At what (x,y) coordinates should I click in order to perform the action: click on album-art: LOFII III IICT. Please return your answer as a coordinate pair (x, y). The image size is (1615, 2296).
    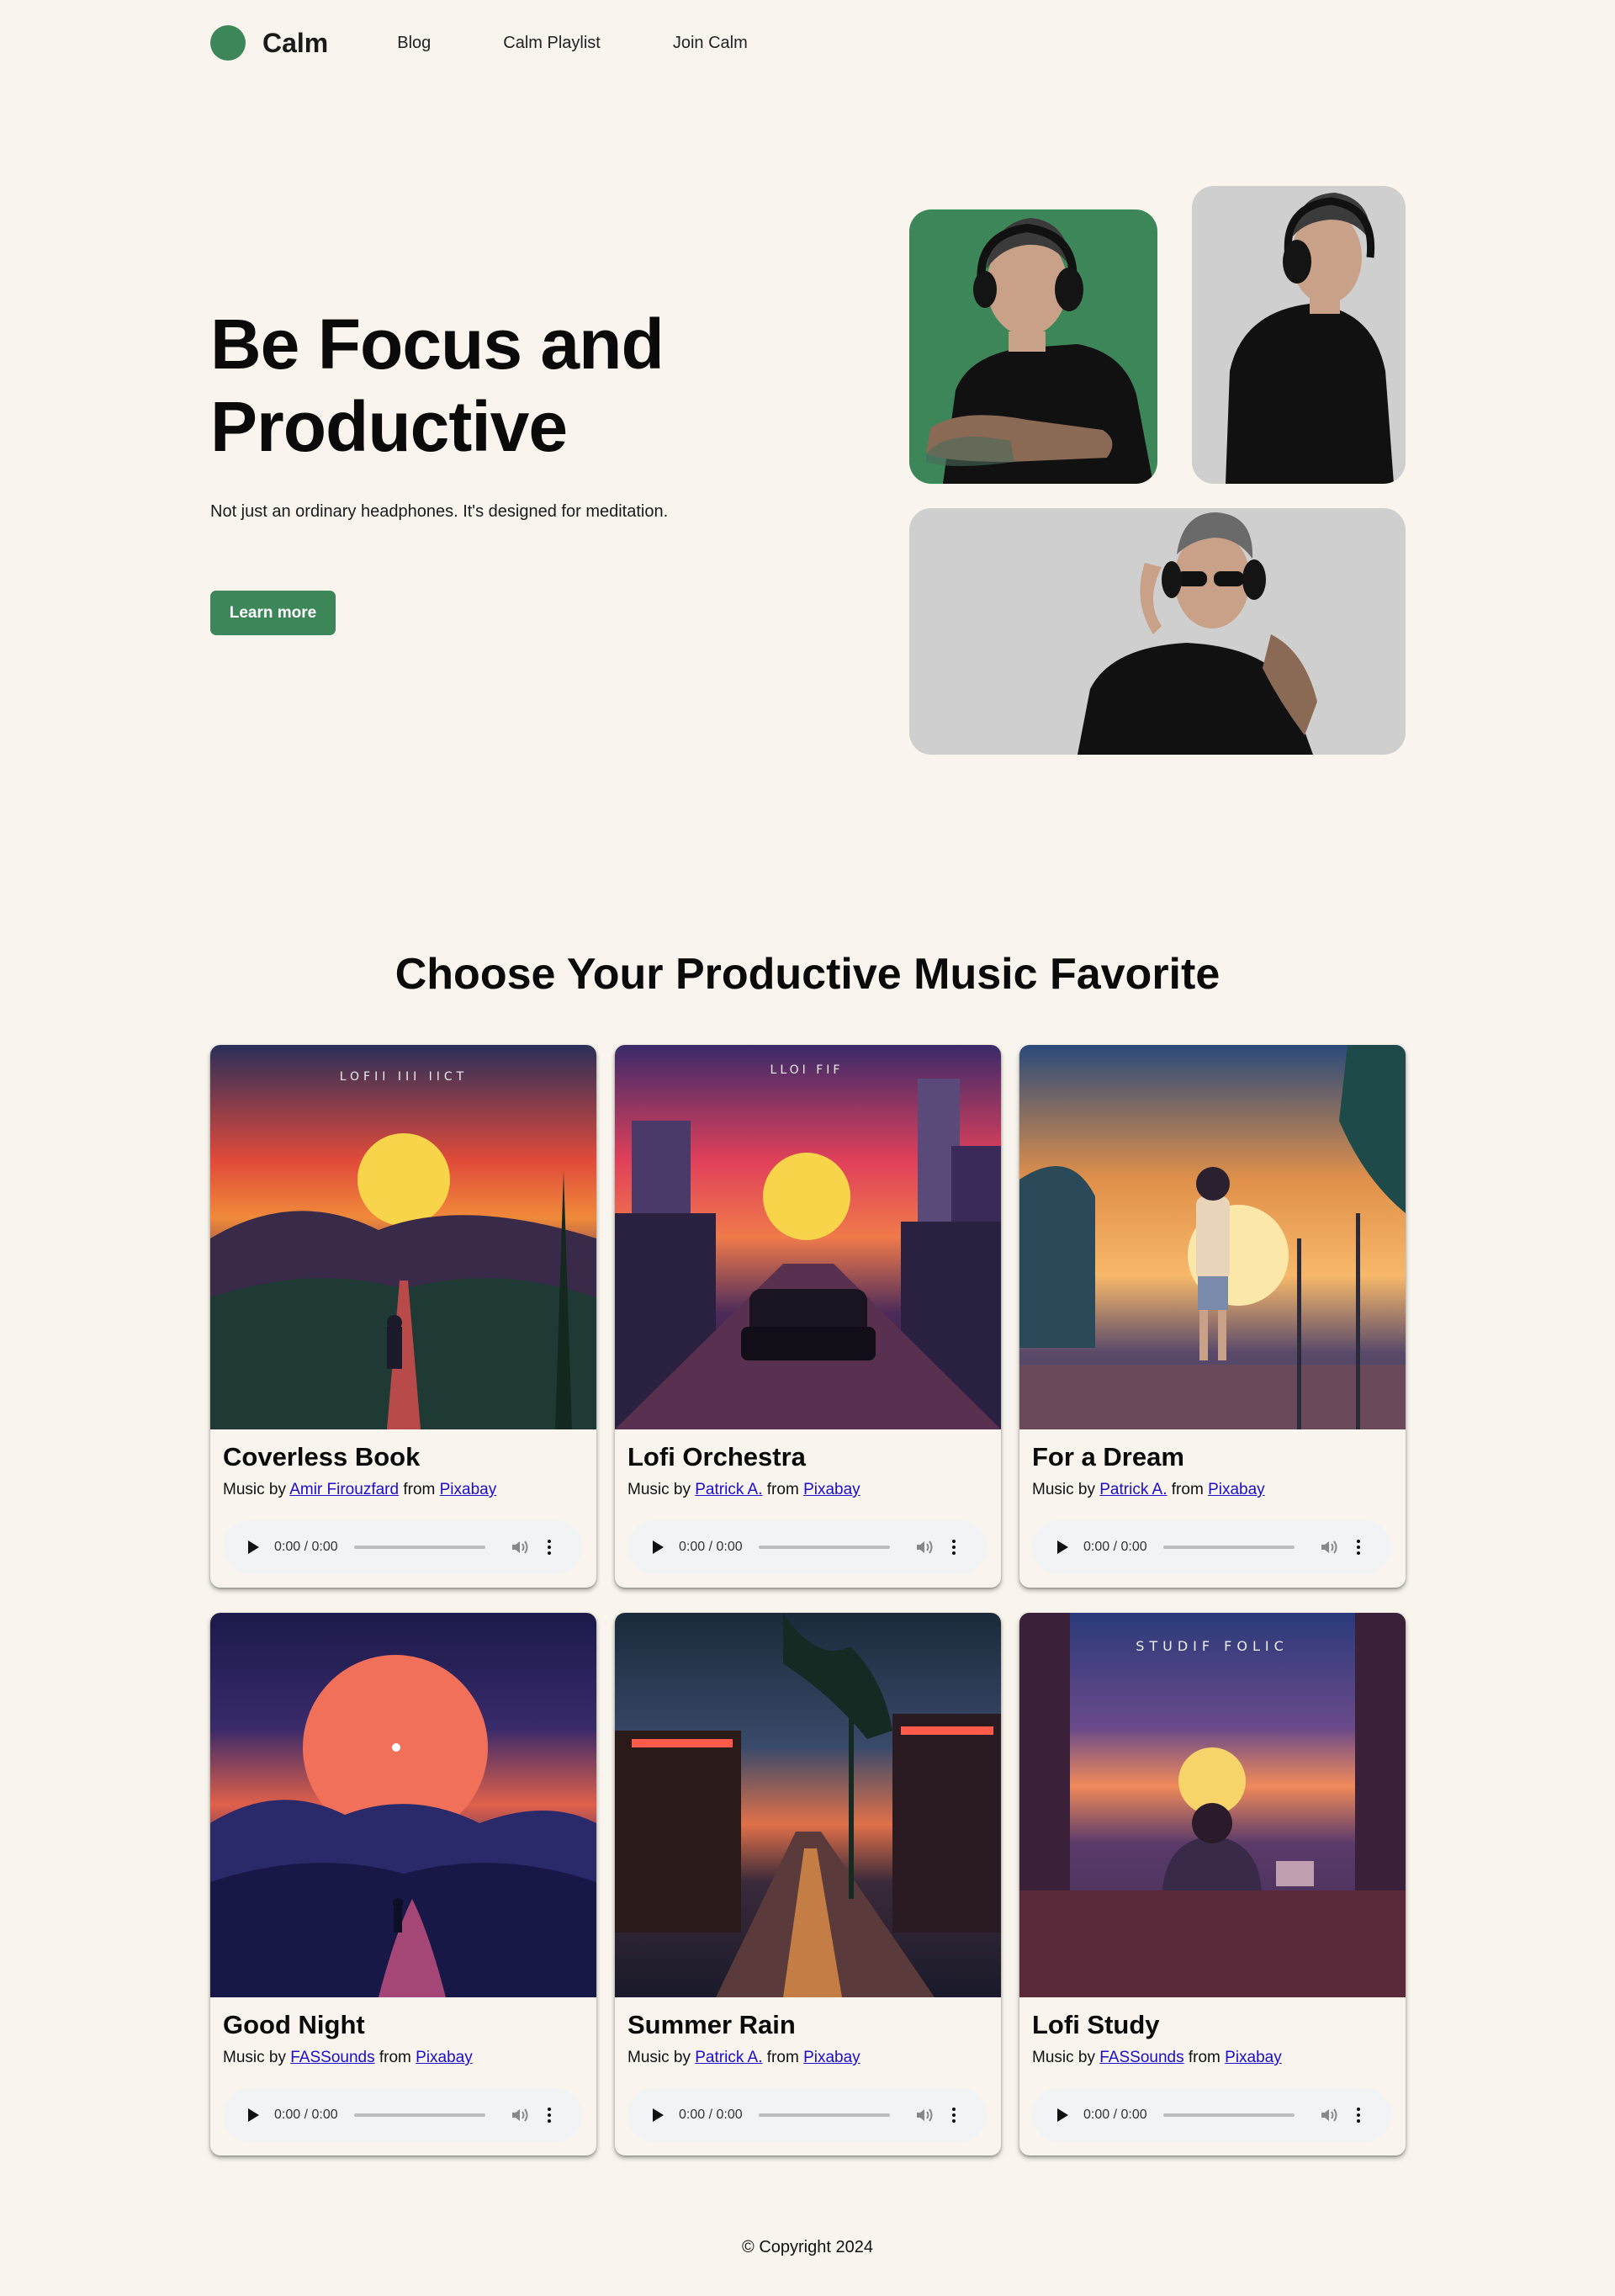
    Looking at the image, I should click on (403, 1237).